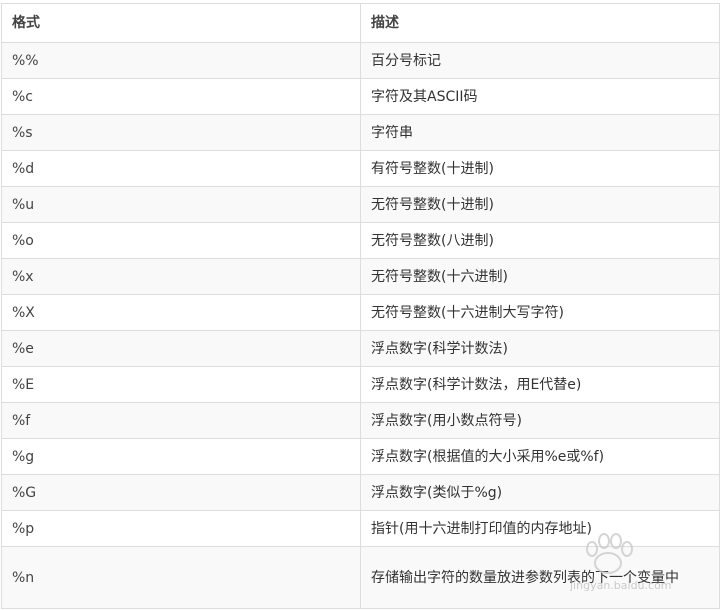 The height and width of the screenshot is (610, 722). I want to click on description-cell: 浮点数字(科学计数法), so click(540, 348).